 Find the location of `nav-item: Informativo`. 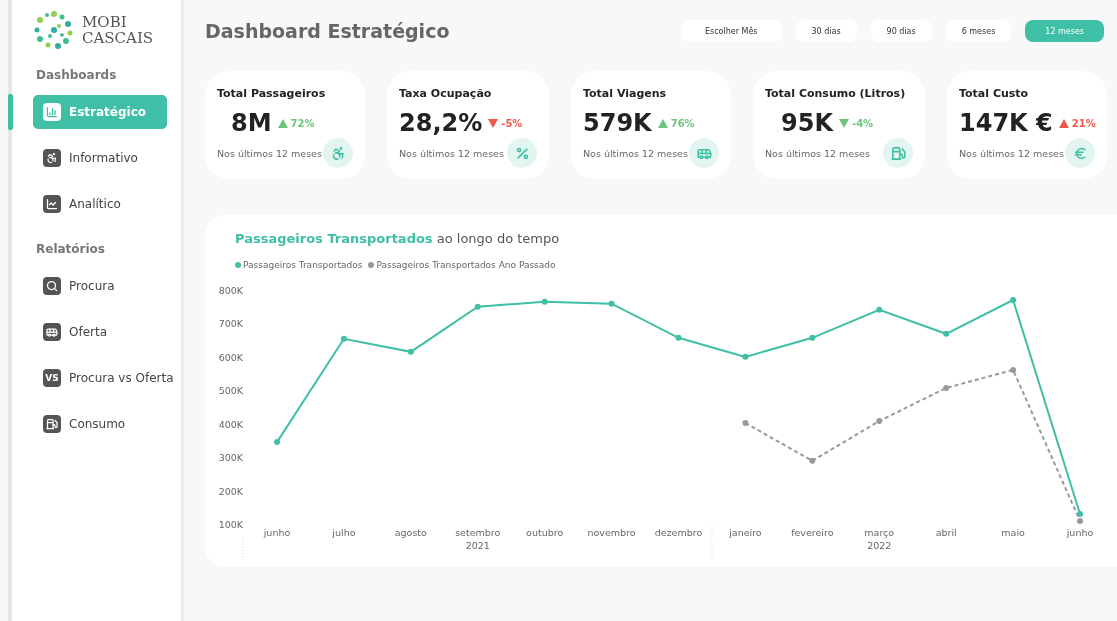

nav-item: Informativo is located at coordinates (100, 158).